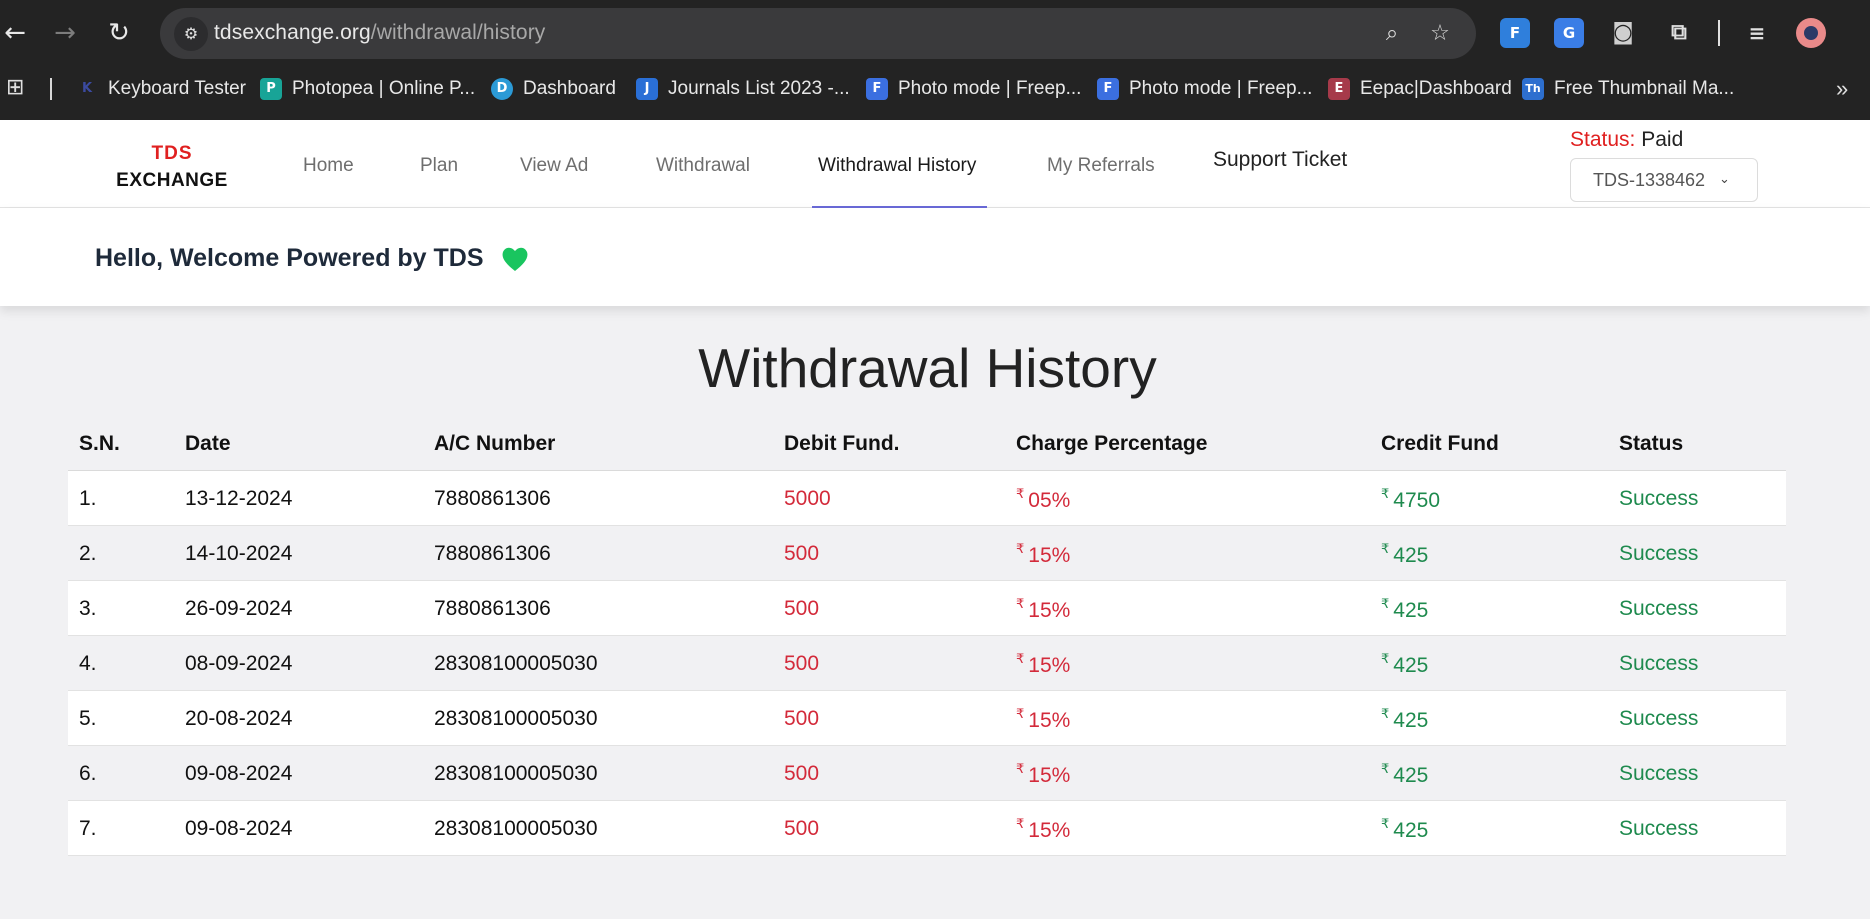 This screenshot has width=1870, height=919. Describe the element at coordinates (292, 32) in the screenshot. I see `url-host: tdsexchange.org` at that location.